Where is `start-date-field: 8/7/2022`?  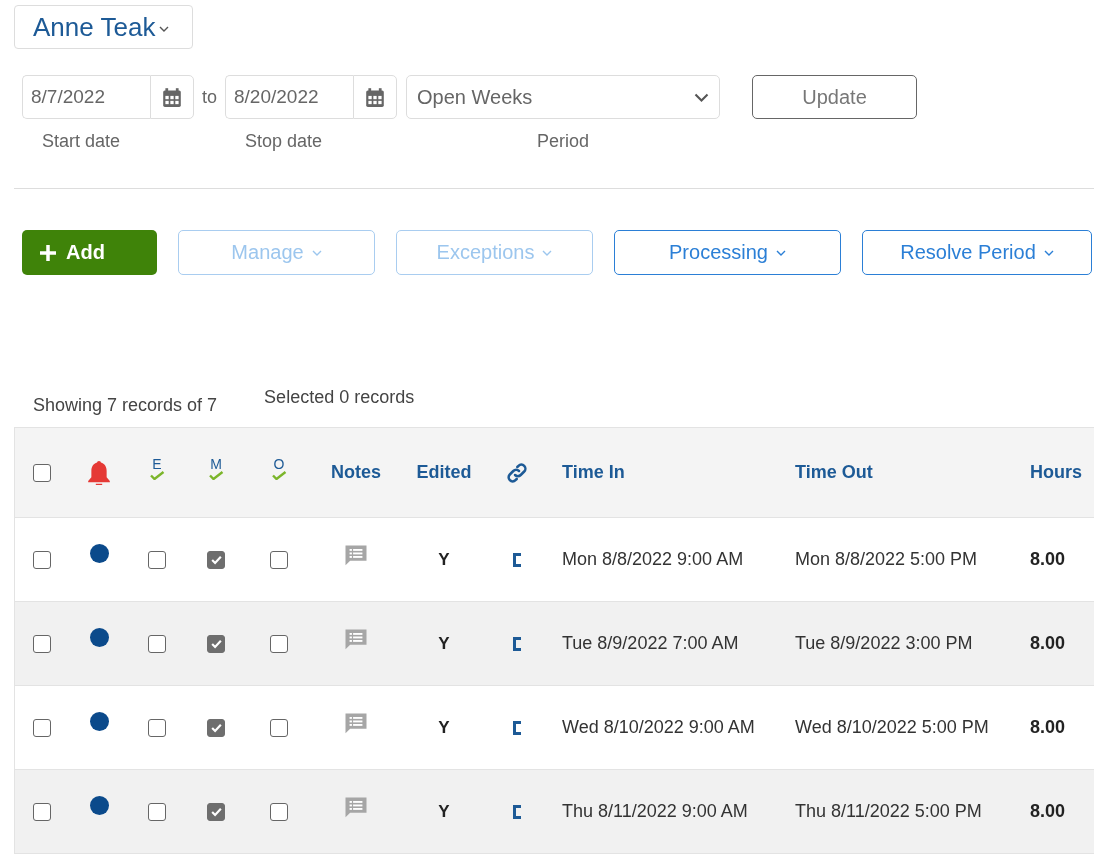 start-date-field: 8/7/2022 is located at coordinates (86, 97).